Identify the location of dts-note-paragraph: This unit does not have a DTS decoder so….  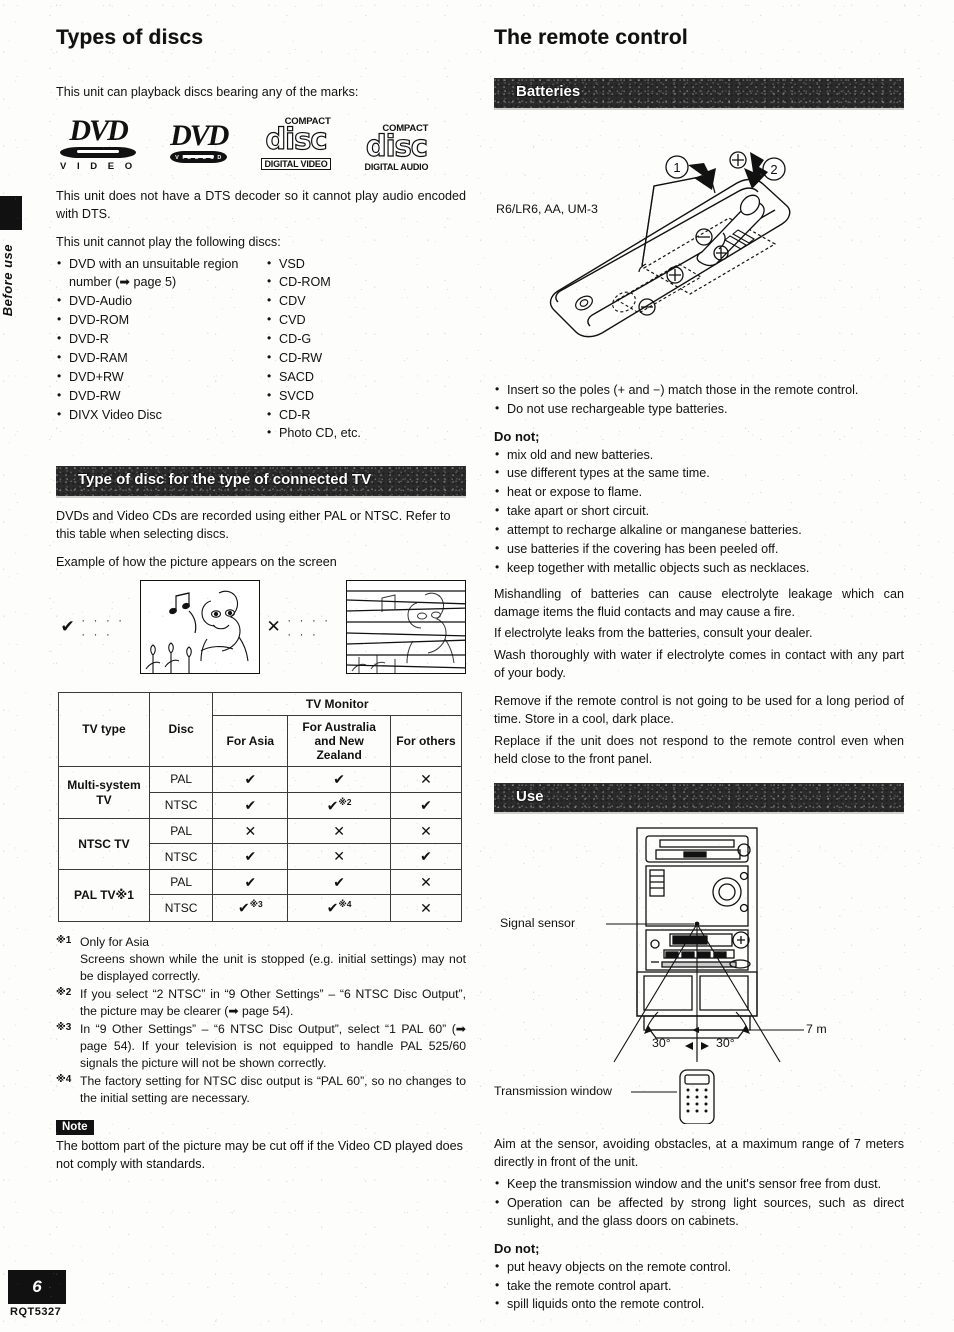
(261, 204).